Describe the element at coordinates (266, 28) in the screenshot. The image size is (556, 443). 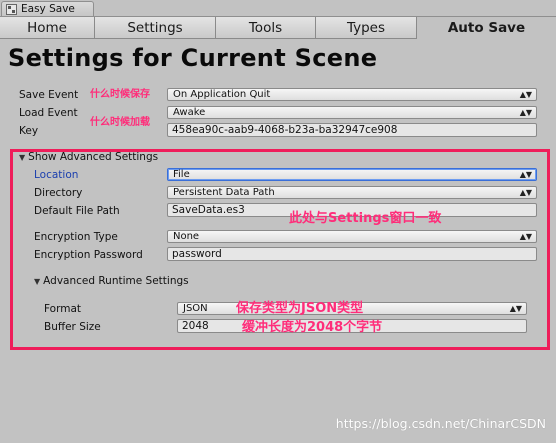
I see `tab-tools: Tools` at that location.